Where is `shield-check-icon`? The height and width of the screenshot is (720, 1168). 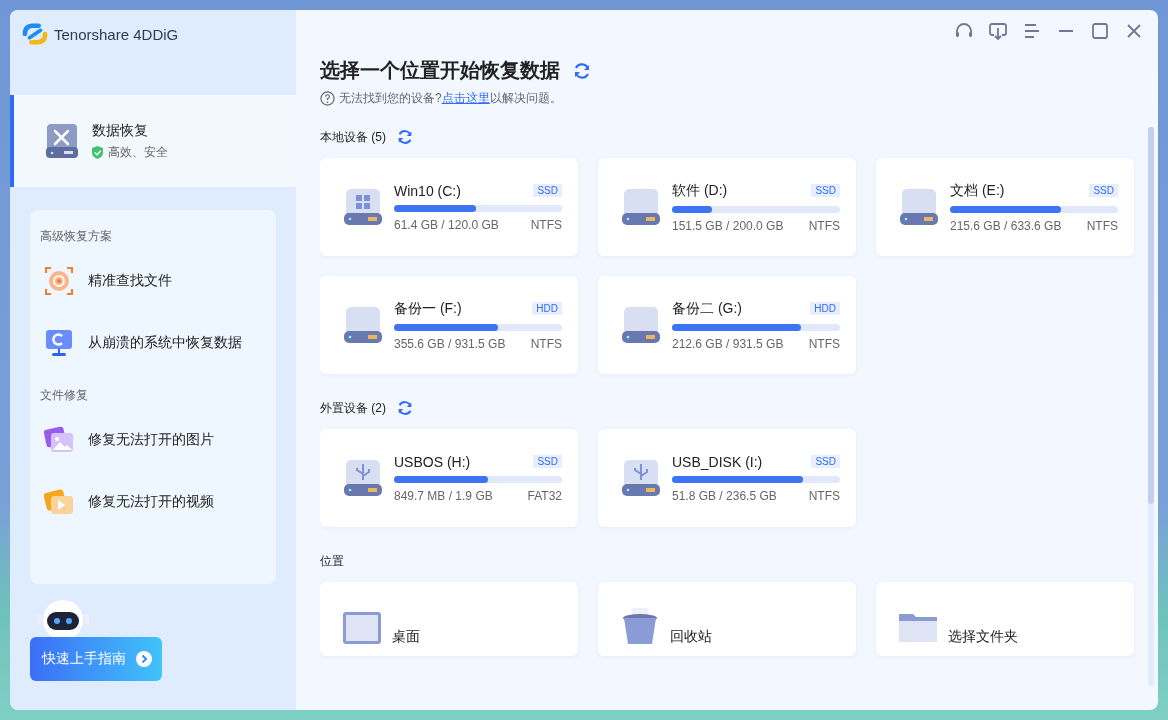 shield-check-icon is located at coordinates (97, 152).